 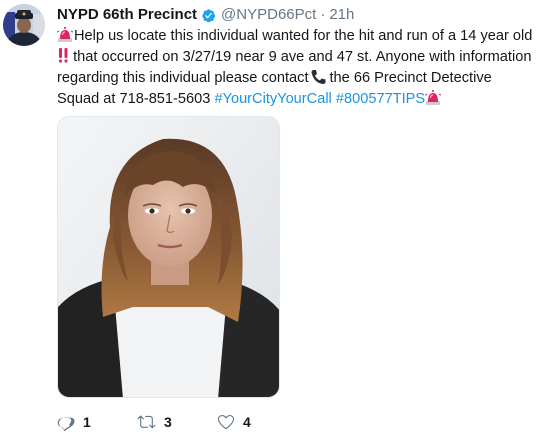 I want to click on hashtag-yourcityyourcall: #YourCityYourCall, so click(x=272, y=99).